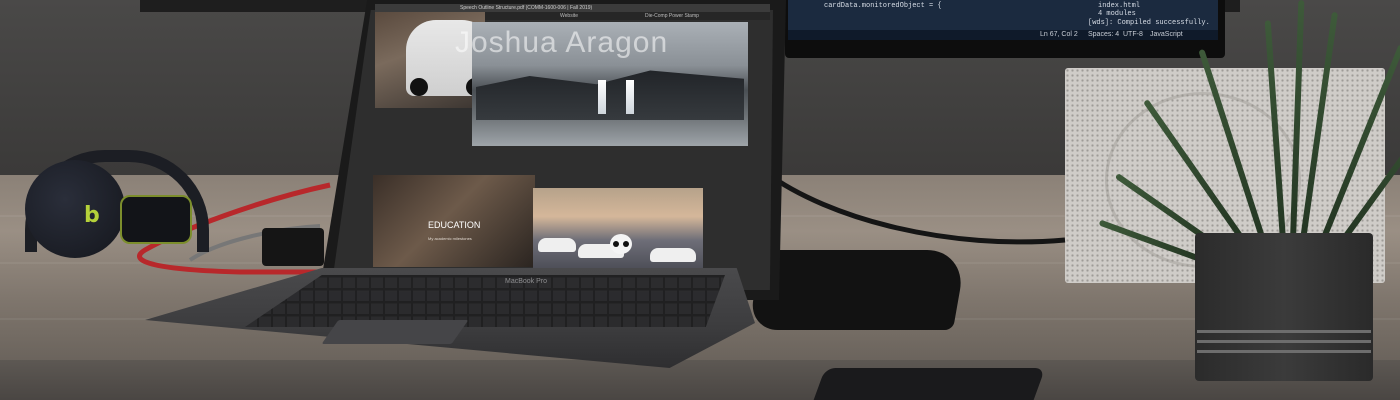 The image size is (1400, 400). What do you see at coordinates (569, 16) in the screenshot?
I see `tab-website: Website` at bounding box center [569, 16].